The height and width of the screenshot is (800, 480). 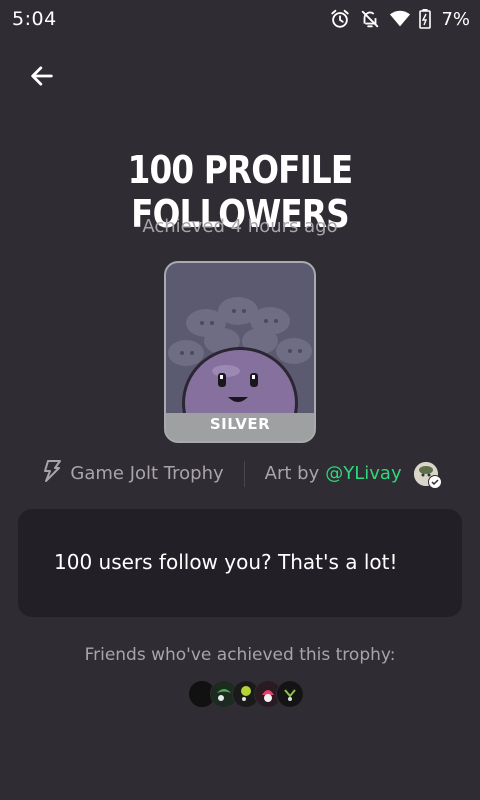 I want to click on artist-avatar, so click(x=427, y=475).